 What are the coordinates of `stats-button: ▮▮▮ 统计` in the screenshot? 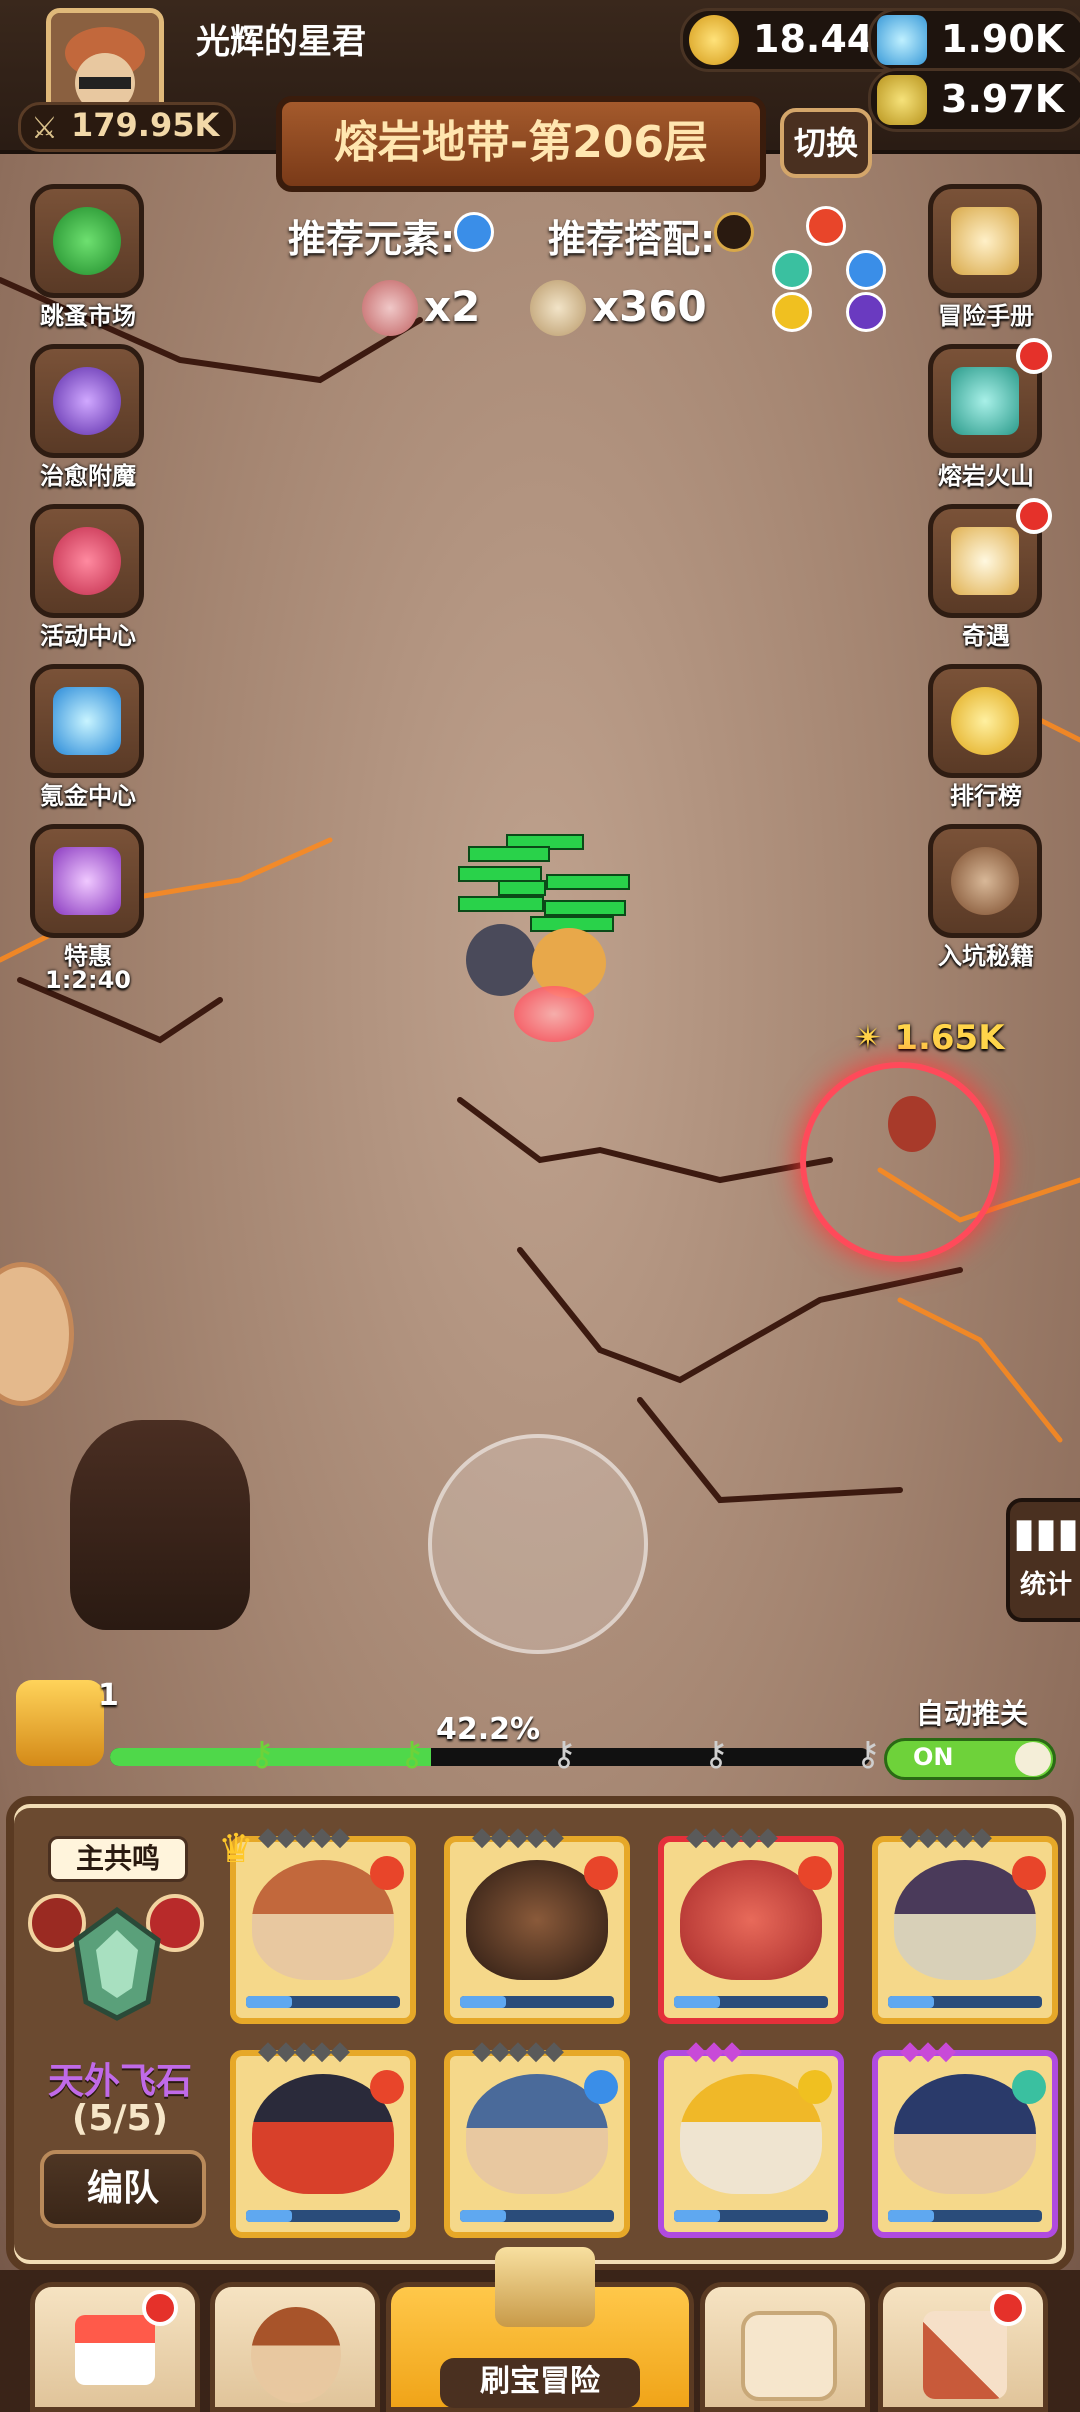 It's located at (1043, 1560).